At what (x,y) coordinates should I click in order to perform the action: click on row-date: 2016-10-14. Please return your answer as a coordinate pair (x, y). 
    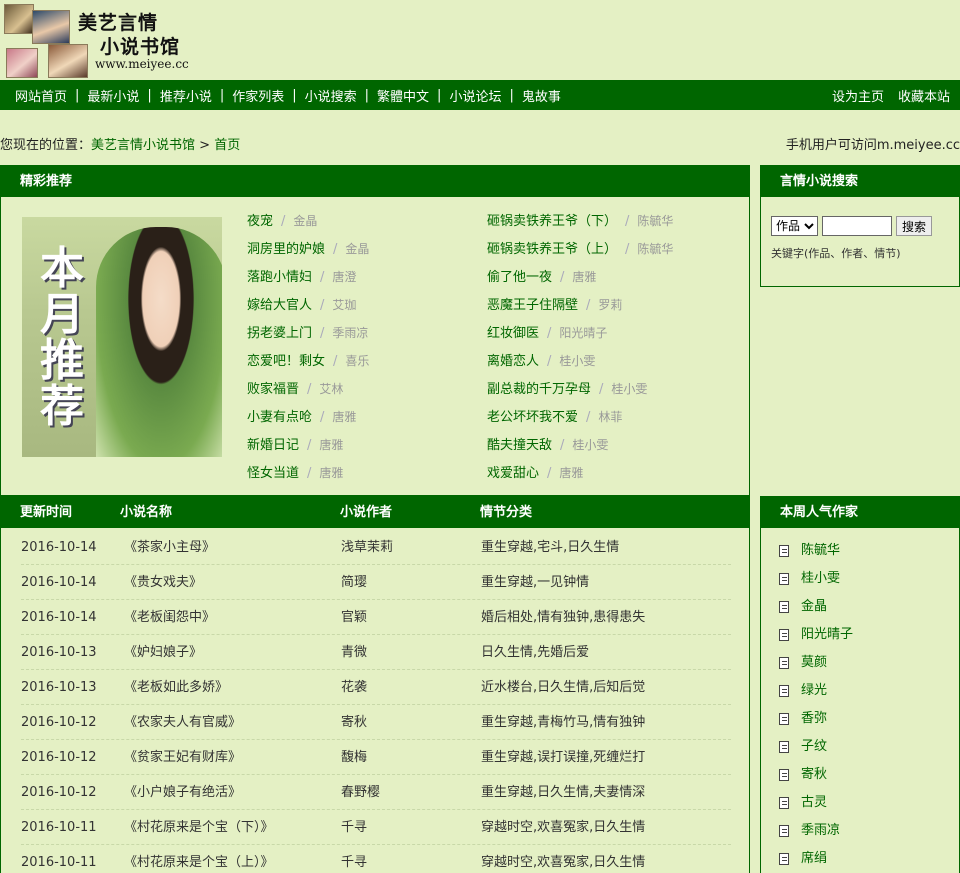
    Looking at the image, I should click on (59, 617).